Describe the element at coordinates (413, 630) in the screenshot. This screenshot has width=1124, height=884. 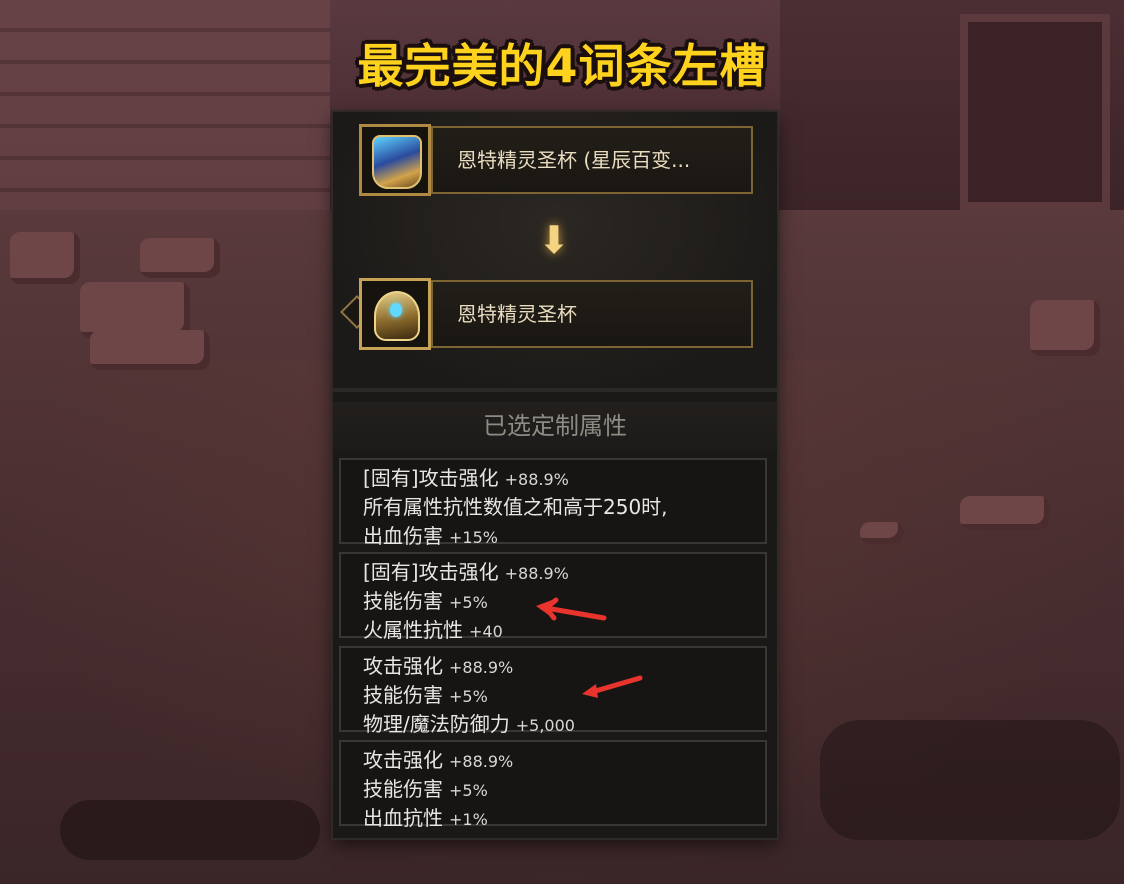
I see `attr-name: 火属性抗性` at that location.